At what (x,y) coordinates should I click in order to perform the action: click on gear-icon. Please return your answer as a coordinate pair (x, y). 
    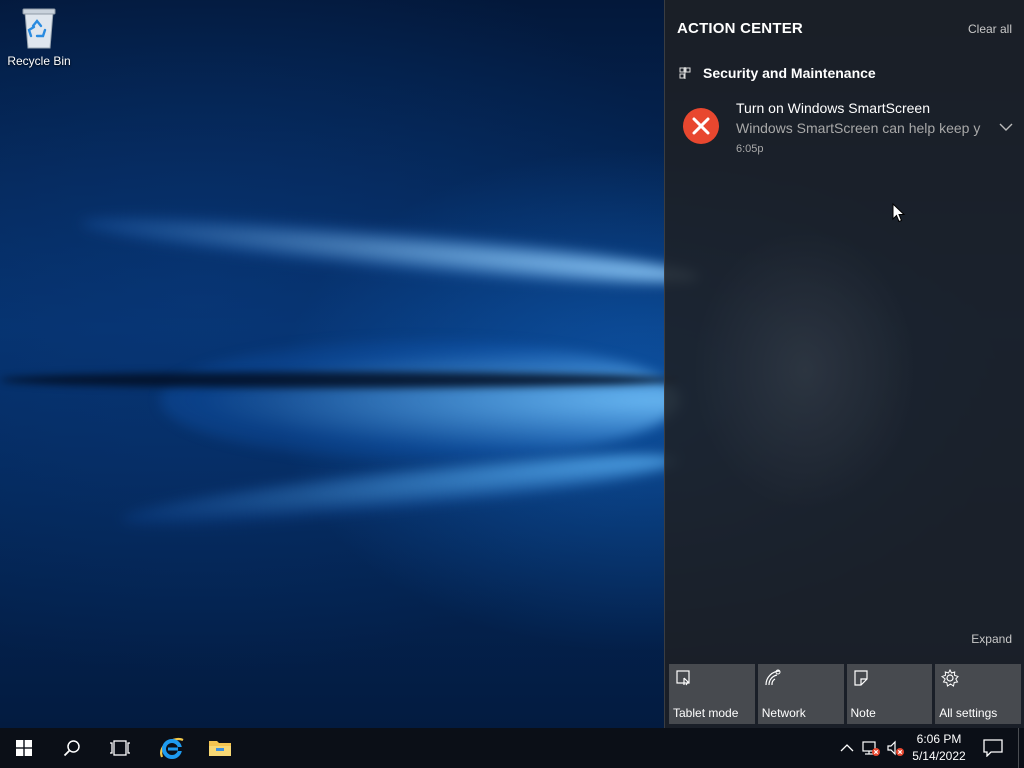
    Looking at the image, I should click on (950, 678).